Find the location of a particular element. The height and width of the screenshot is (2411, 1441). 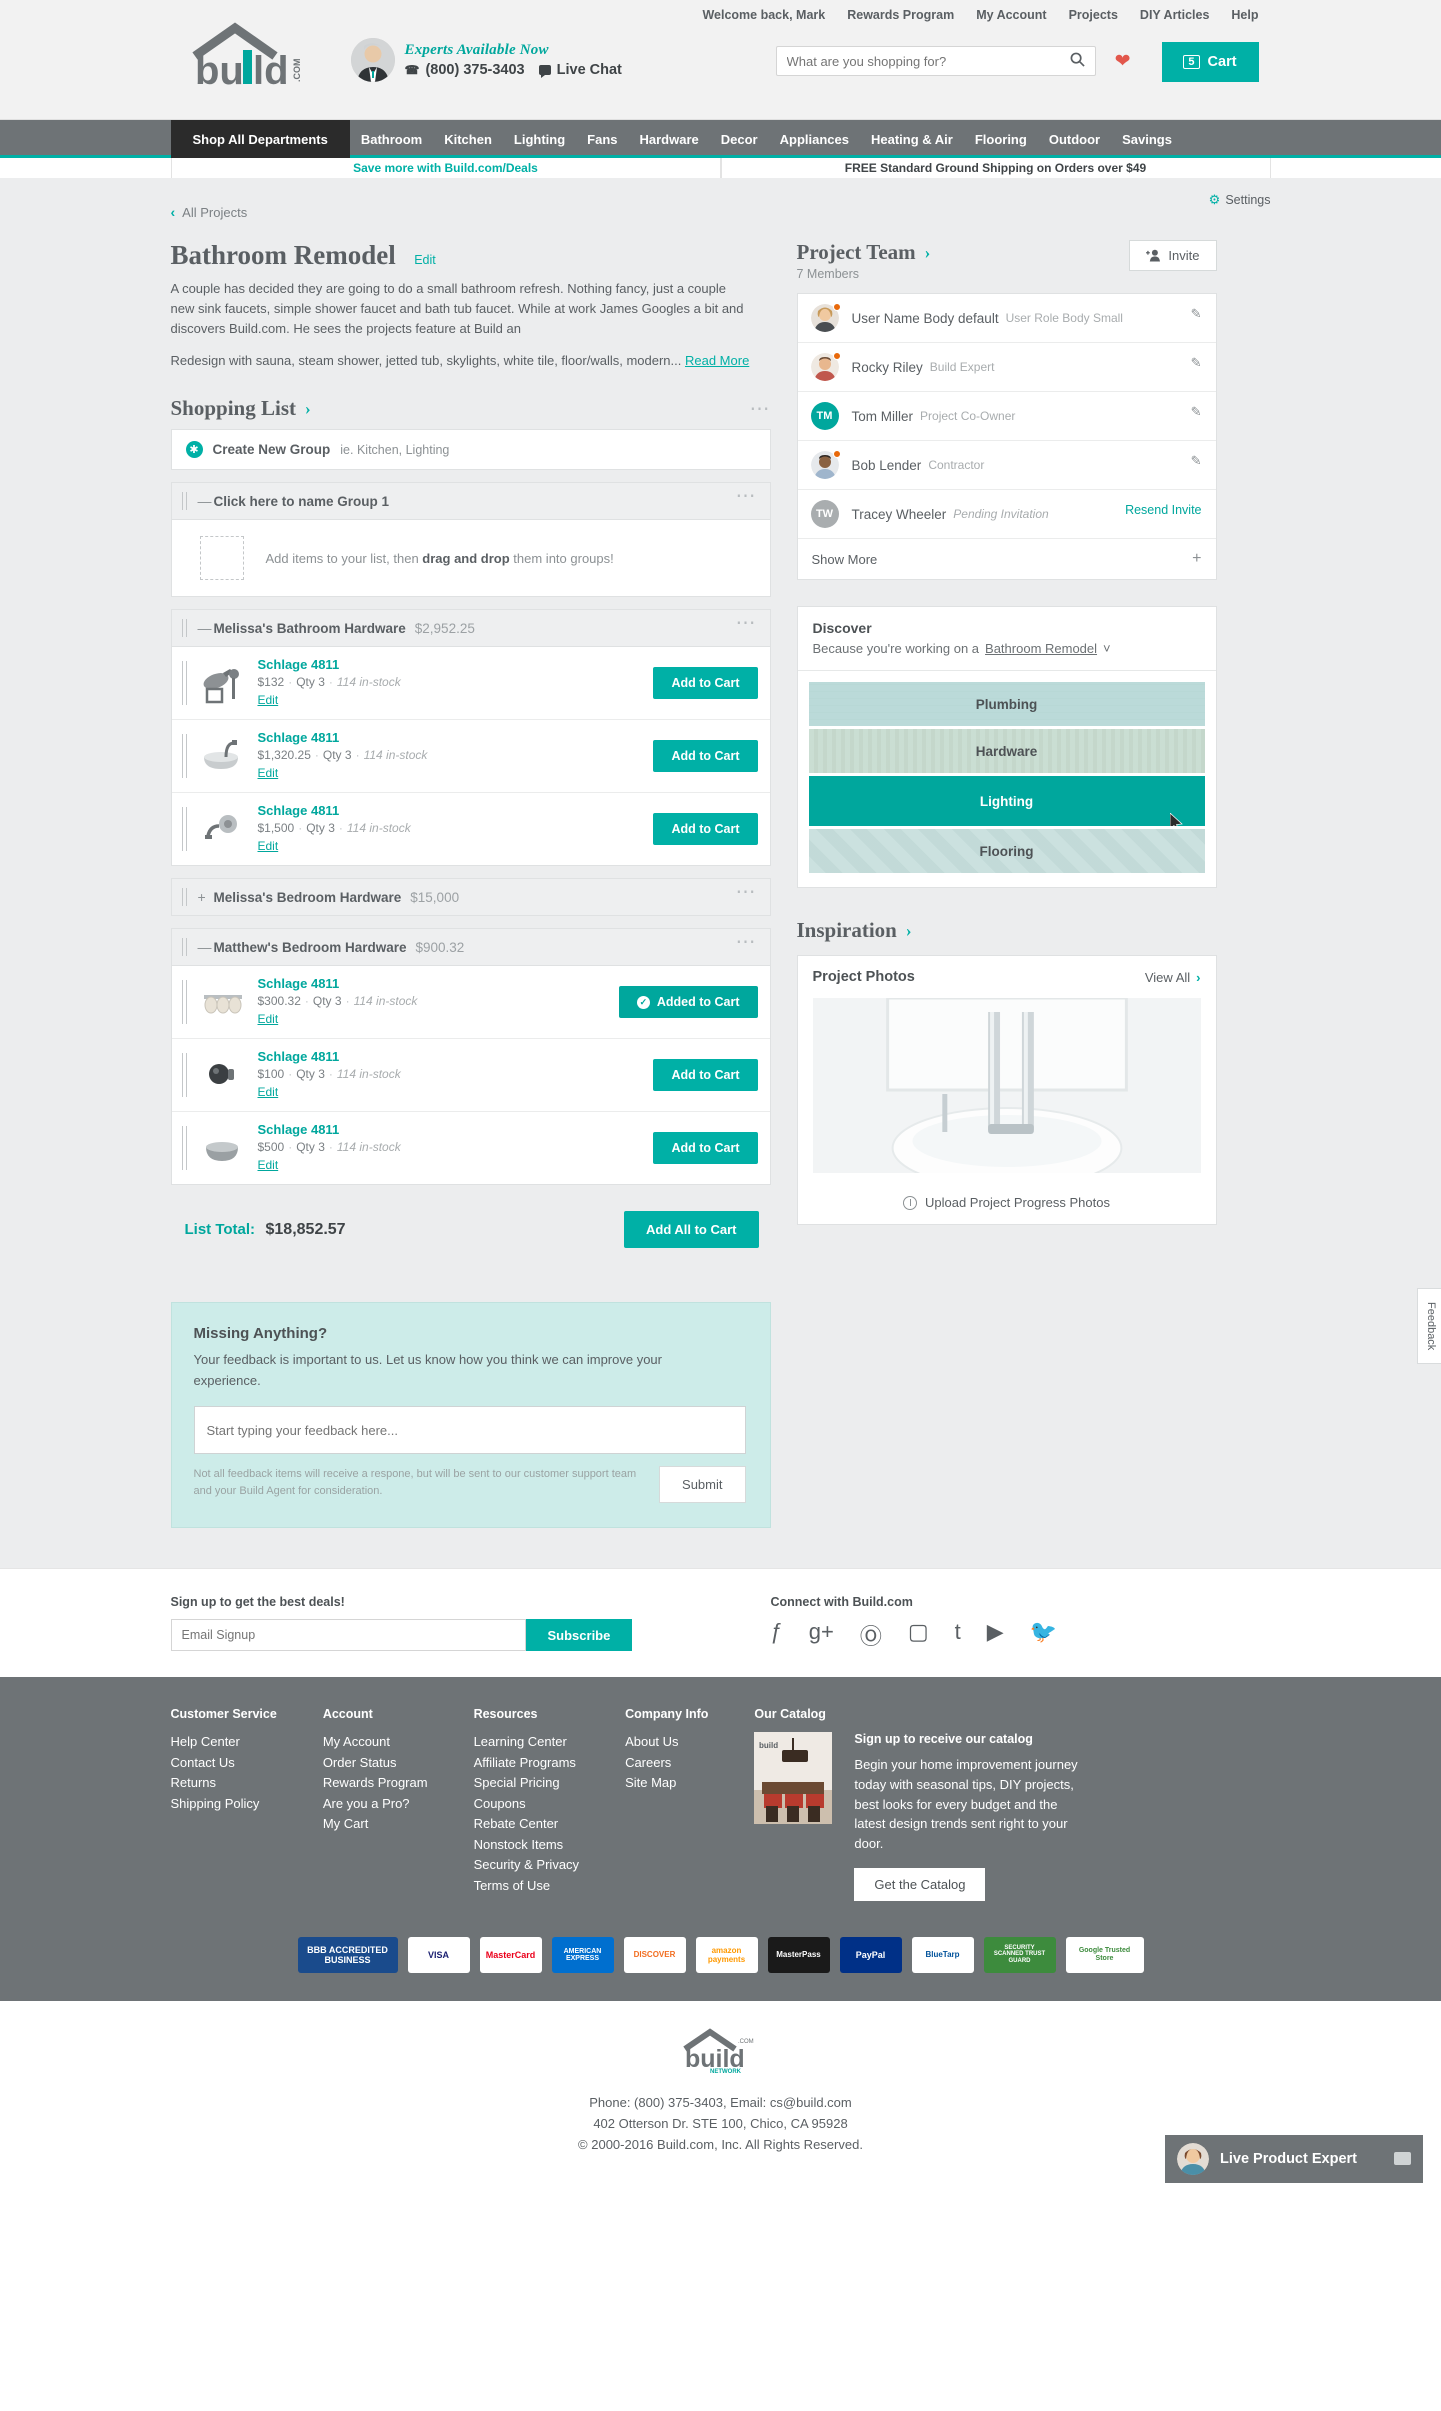

utility-link-diy: DIY Articles is located at coordinates (1174, 15).